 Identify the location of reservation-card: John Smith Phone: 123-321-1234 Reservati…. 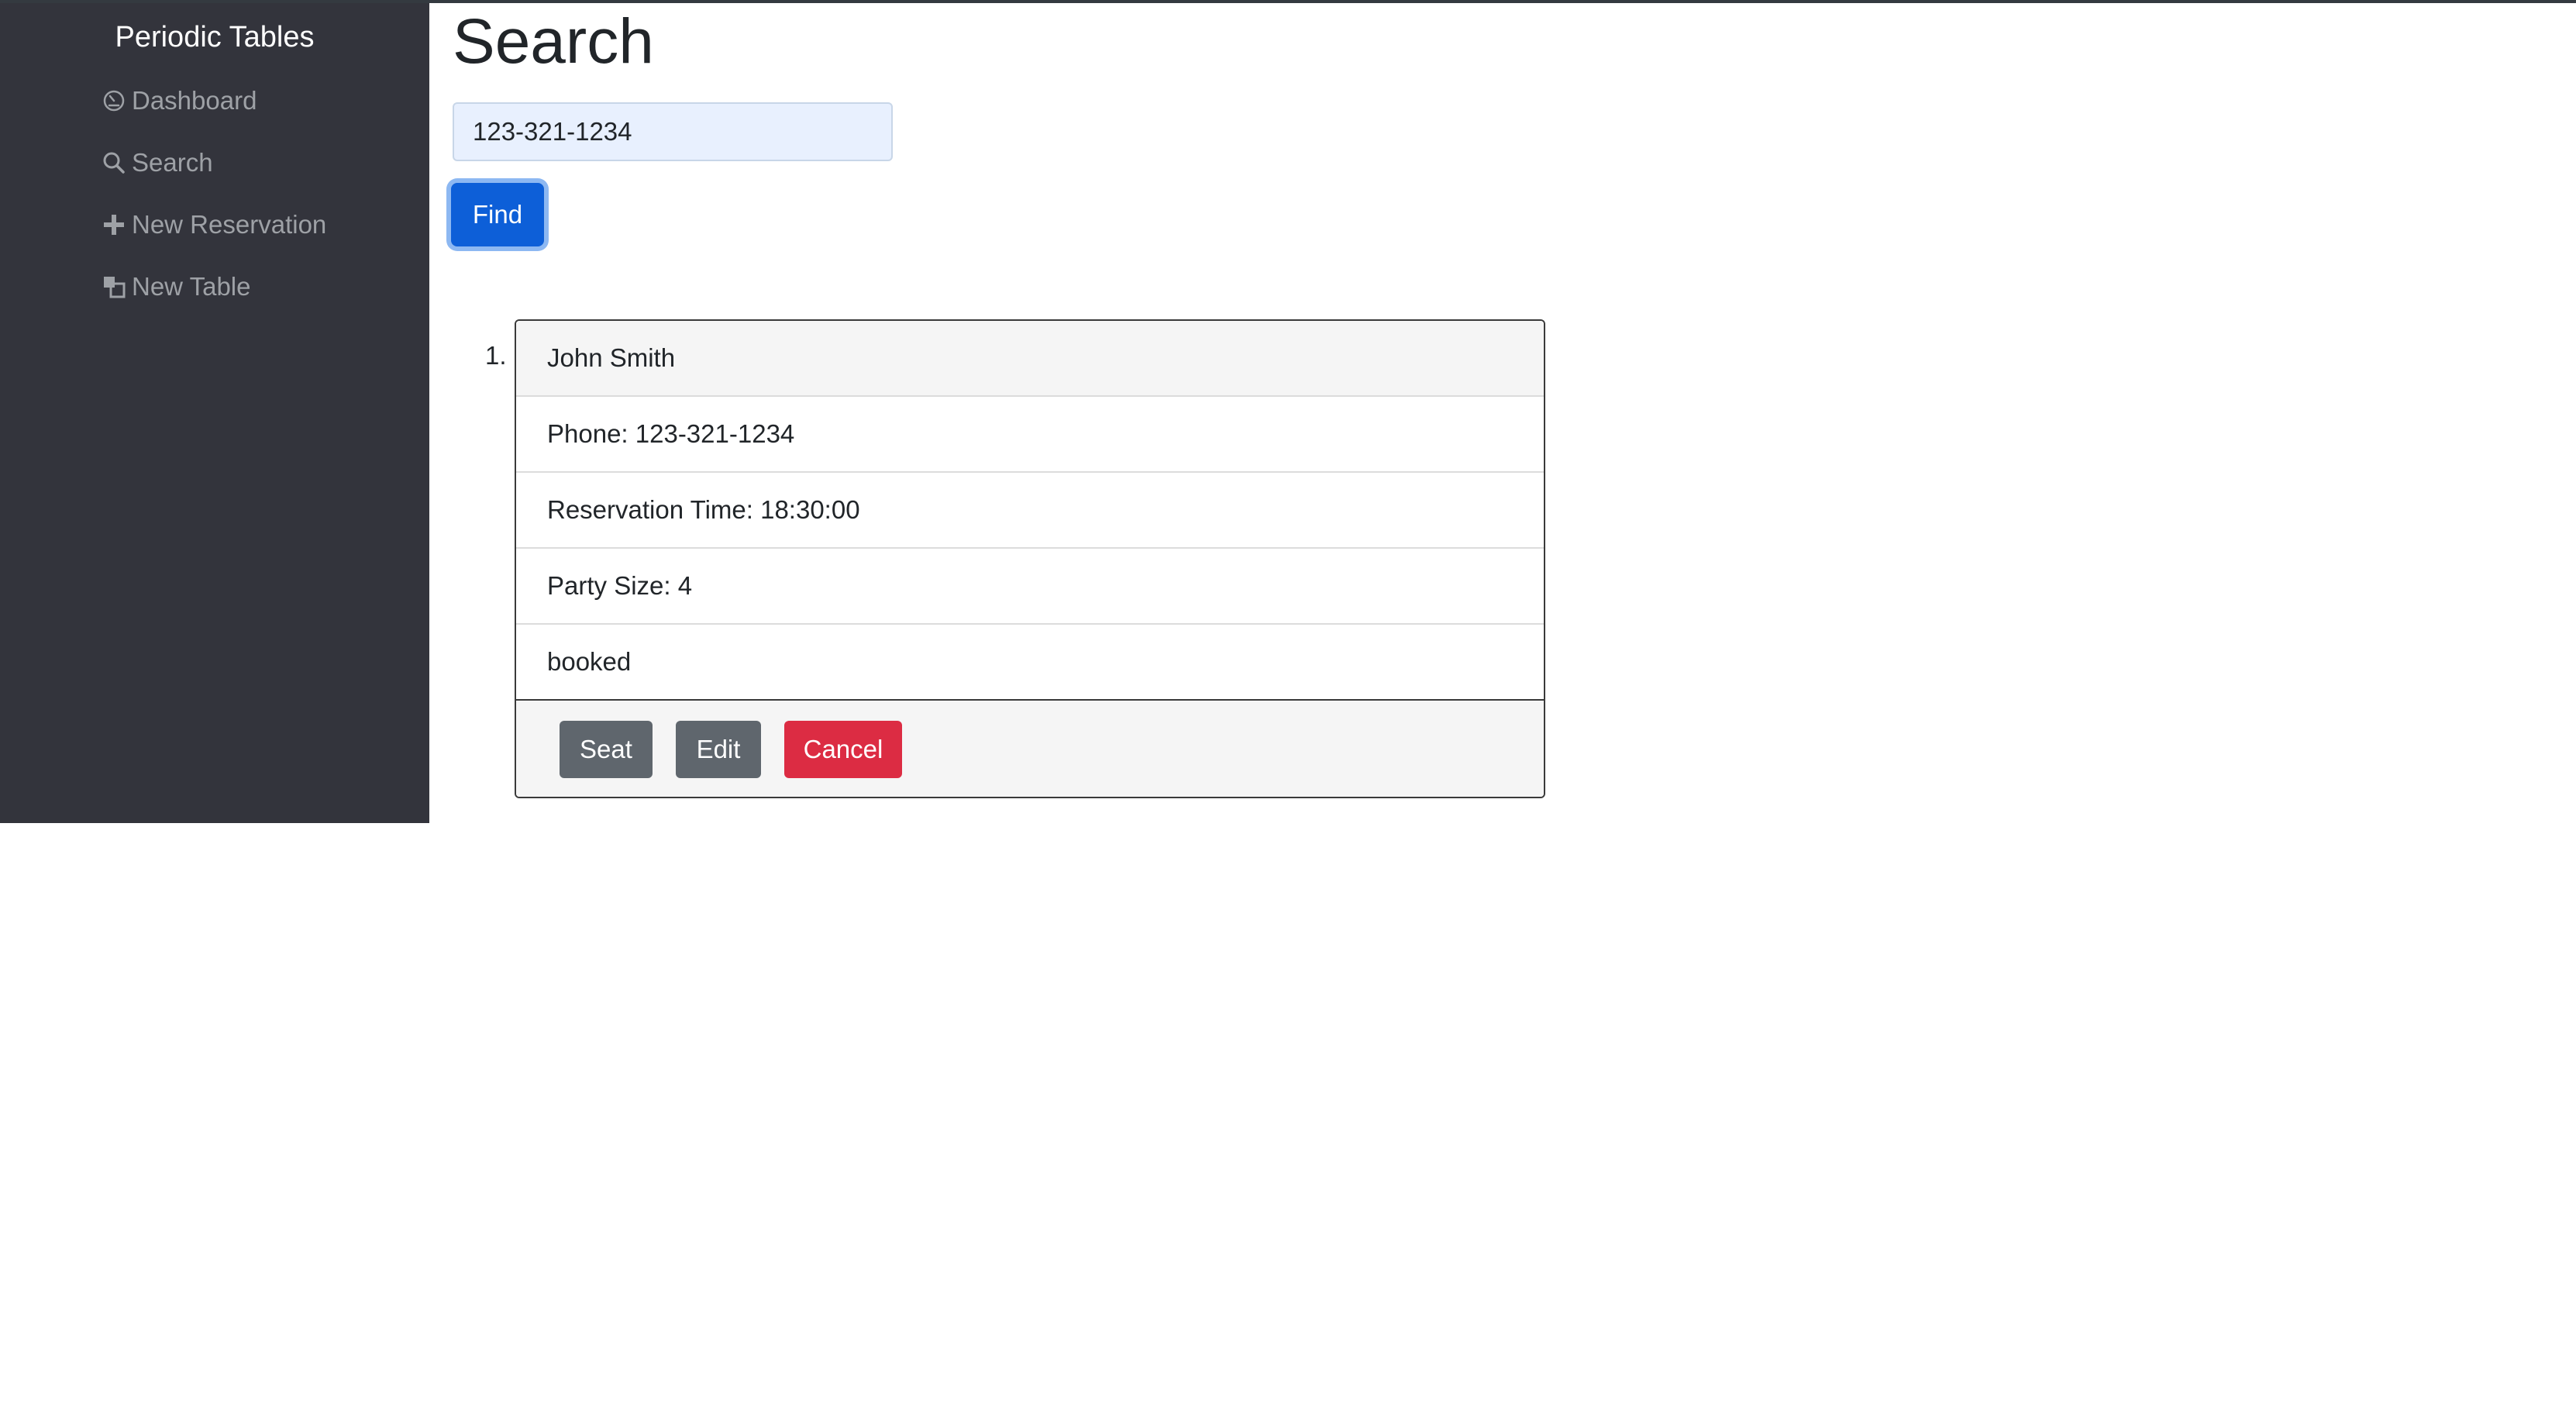
(1030, 558).